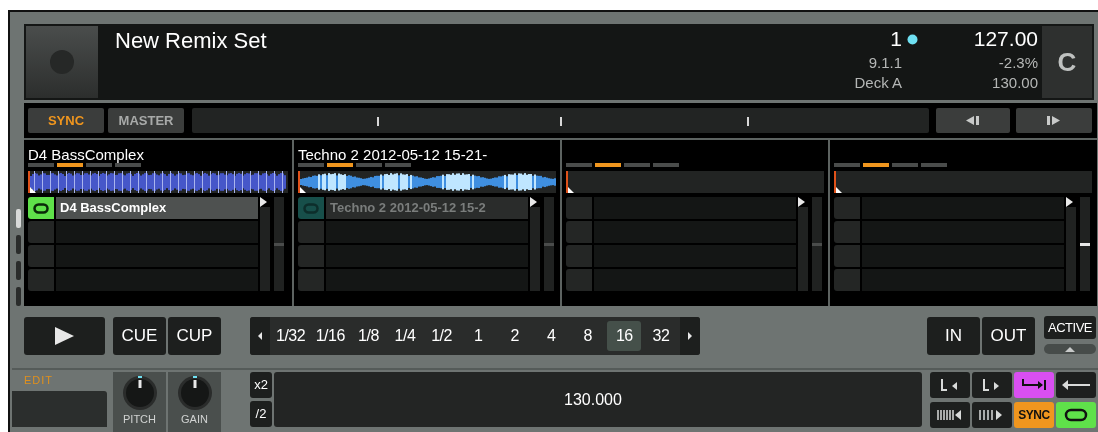 This screenshot has height=432, width=1098. Describe the element at coordinates (261, 385) in the screenshot. I see `tempo-button: x2` at that location.